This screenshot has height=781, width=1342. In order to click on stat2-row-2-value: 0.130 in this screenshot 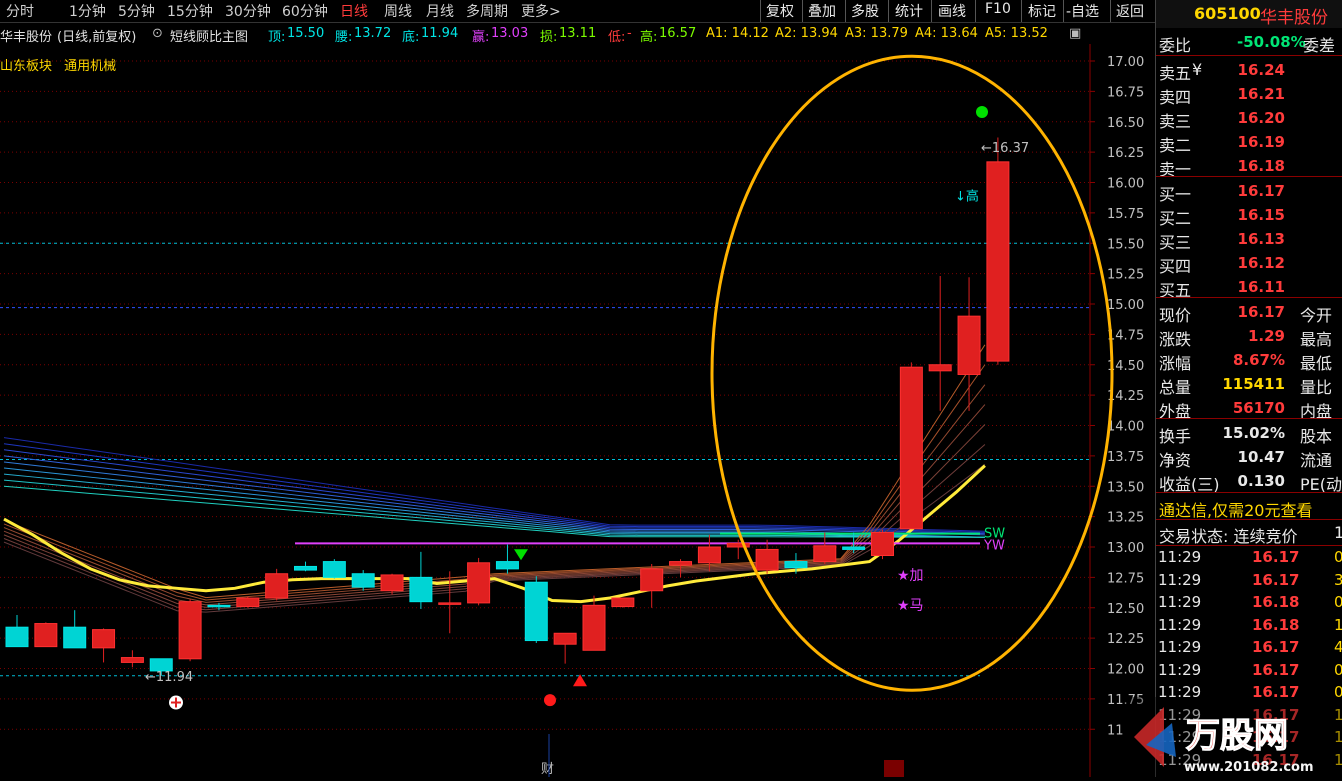, I will do `click(1261, 481)`.